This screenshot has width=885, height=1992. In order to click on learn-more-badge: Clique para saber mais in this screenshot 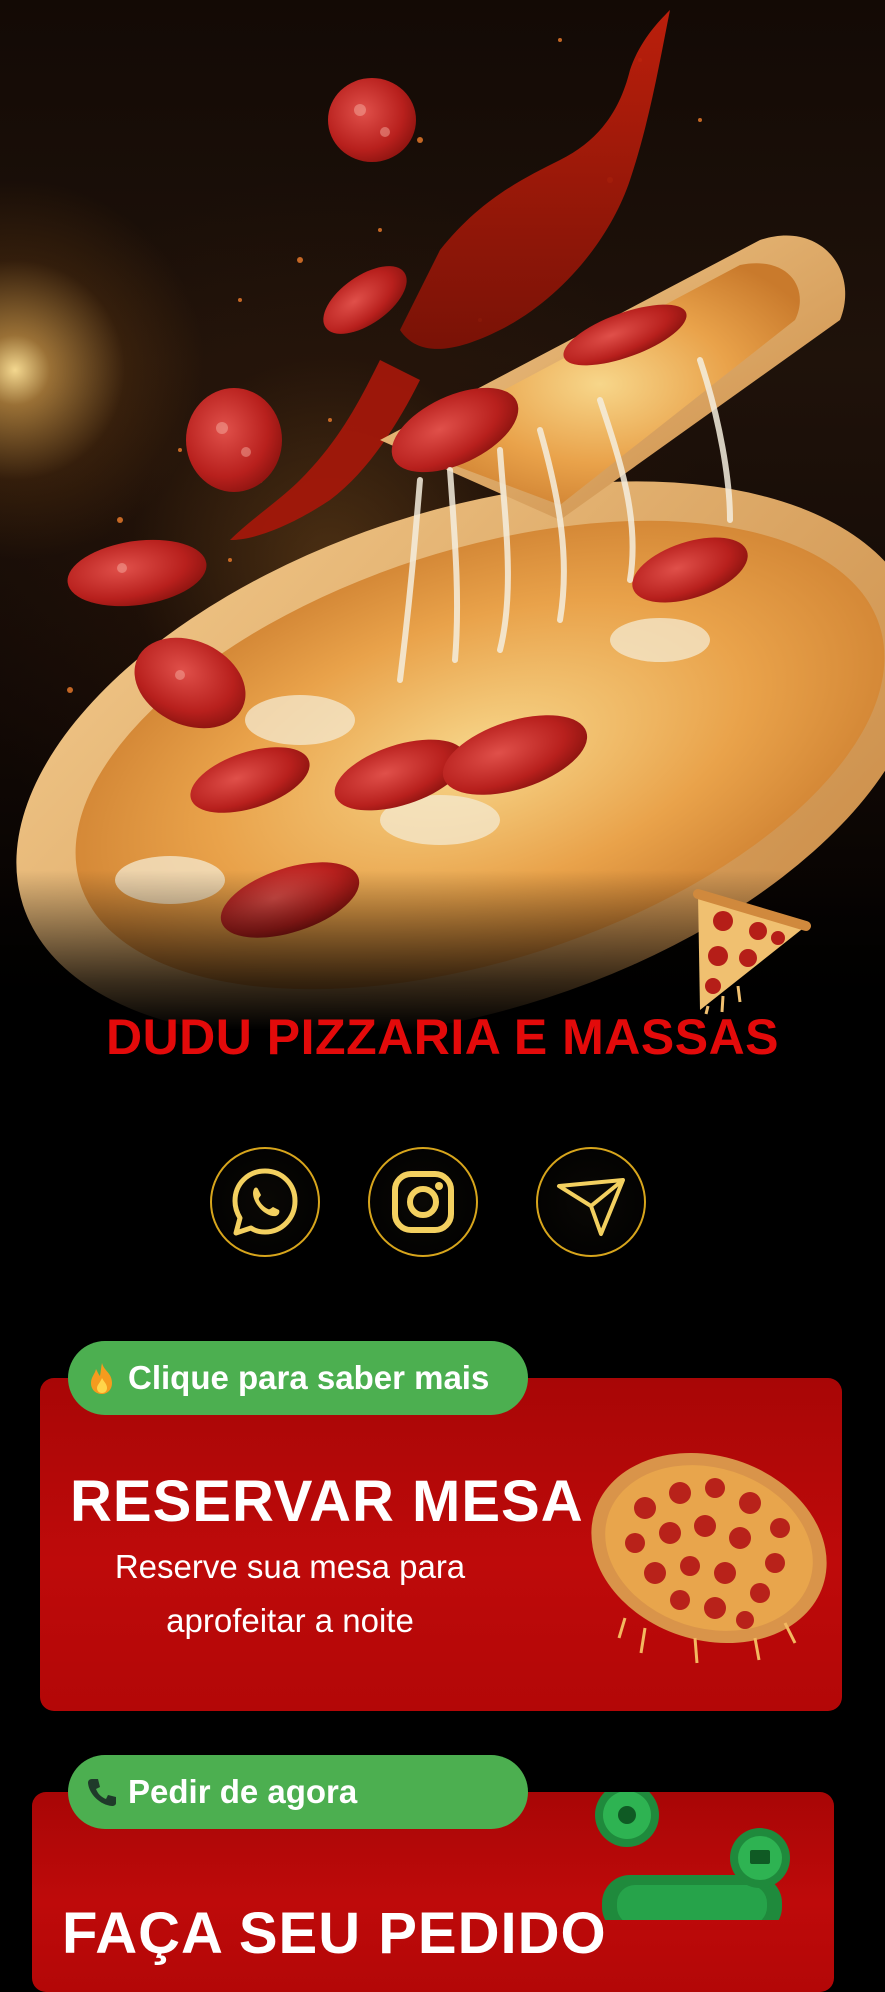, I will do `click(298, 1378)`.